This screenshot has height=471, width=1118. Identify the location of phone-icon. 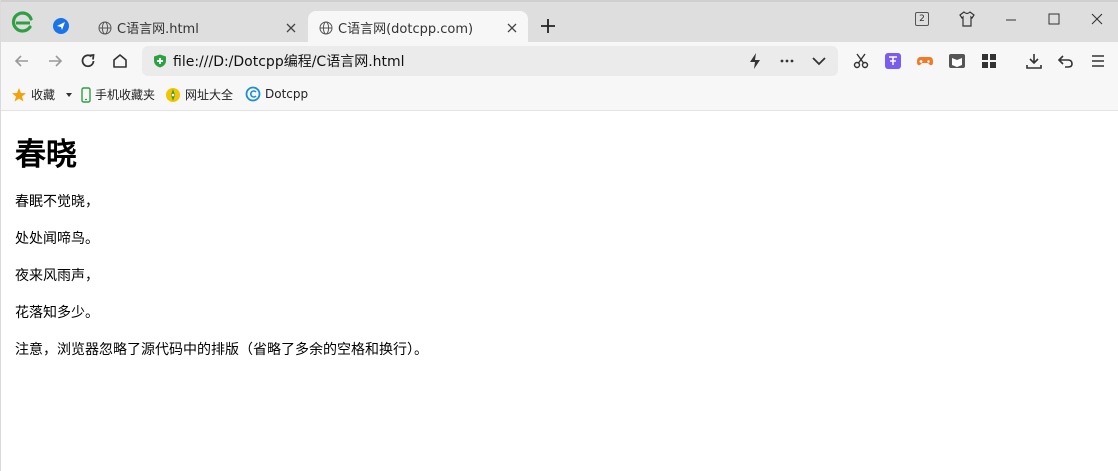
(86, 94).